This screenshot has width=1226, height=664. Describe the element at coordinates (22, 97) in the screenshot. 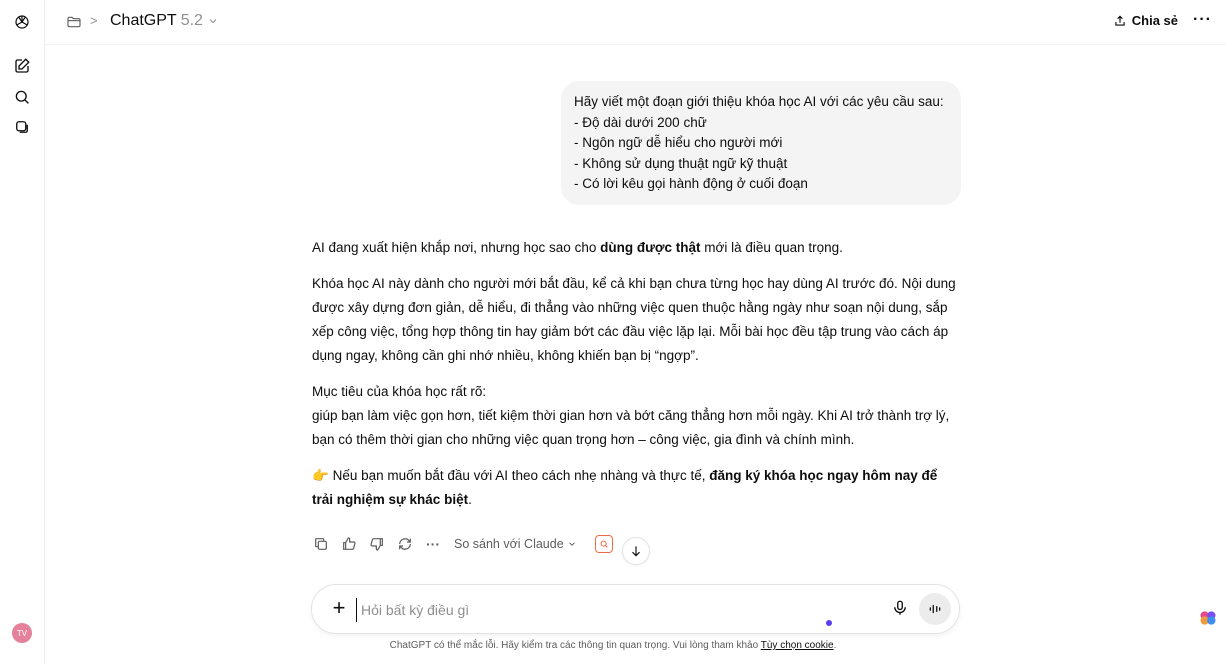

I see `search-icon` at that location.